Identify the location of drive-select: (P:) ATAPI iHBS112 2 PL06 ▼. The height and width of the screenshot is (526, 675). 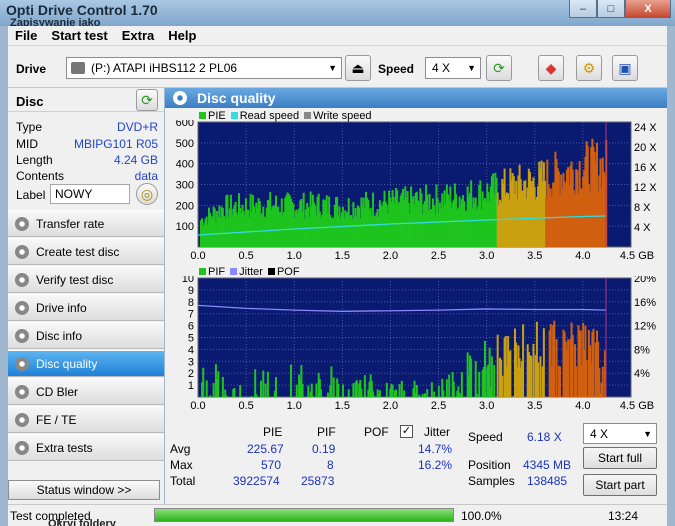
(204, 68).